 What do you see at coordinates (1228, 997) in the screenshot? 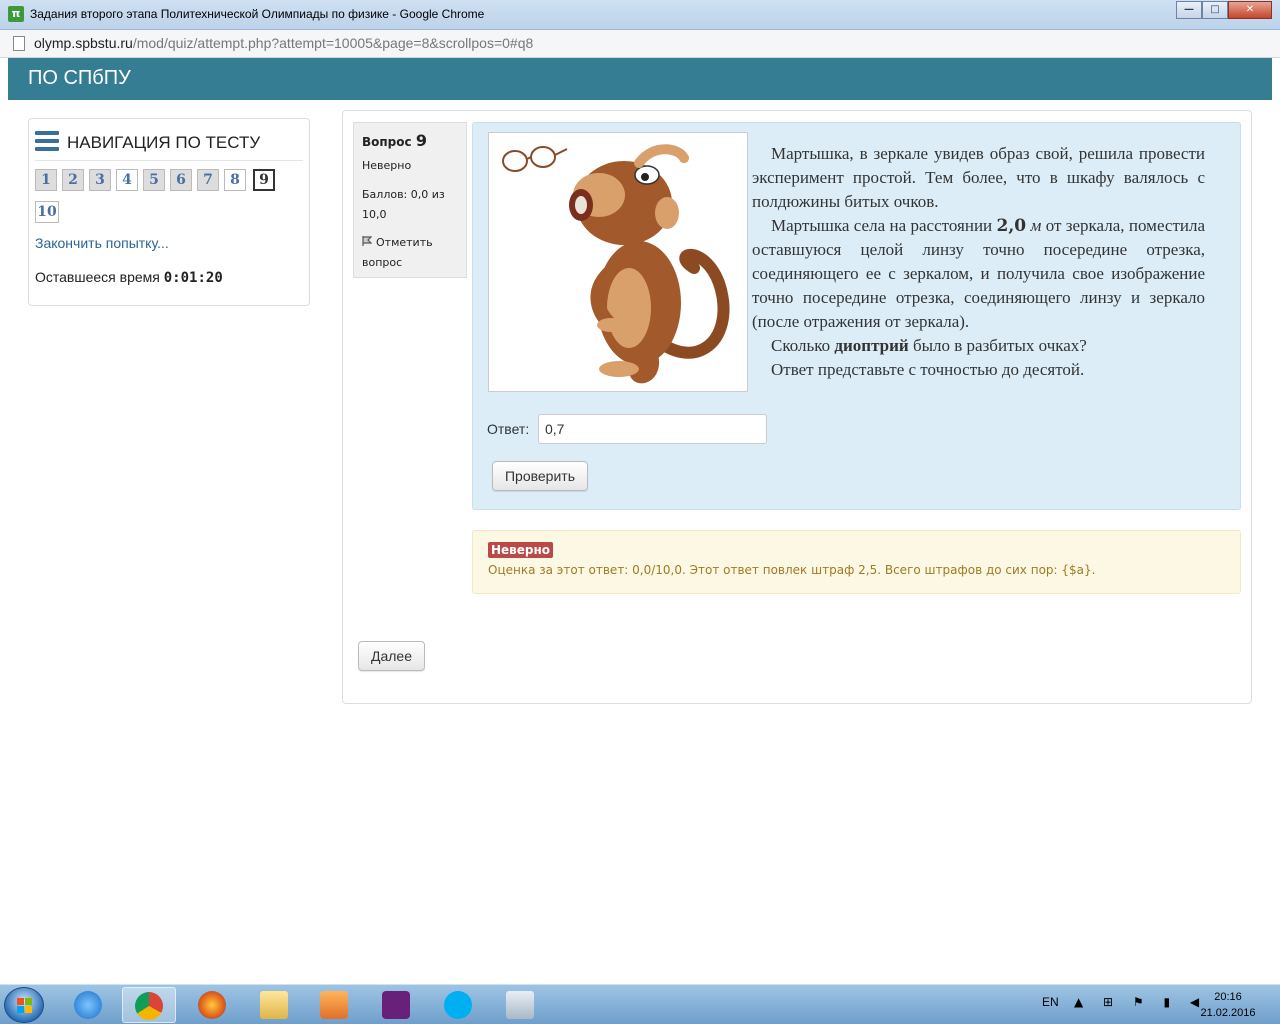
I see `clock-time: 20:16` at bounding box center [1228, 997].